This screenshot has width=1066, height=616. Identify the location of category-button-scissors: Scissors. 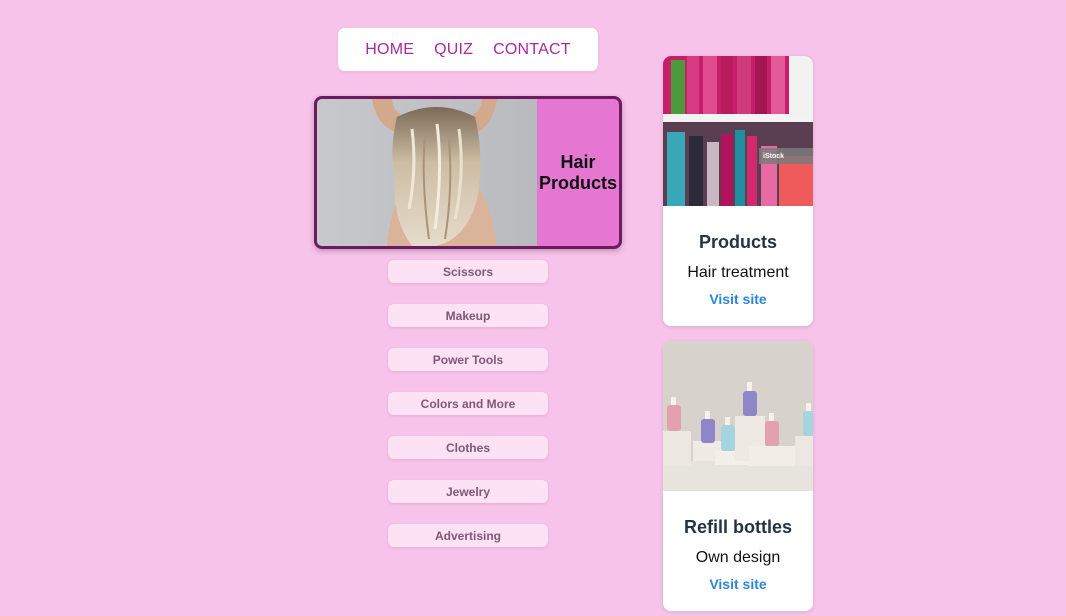
(468, 271).